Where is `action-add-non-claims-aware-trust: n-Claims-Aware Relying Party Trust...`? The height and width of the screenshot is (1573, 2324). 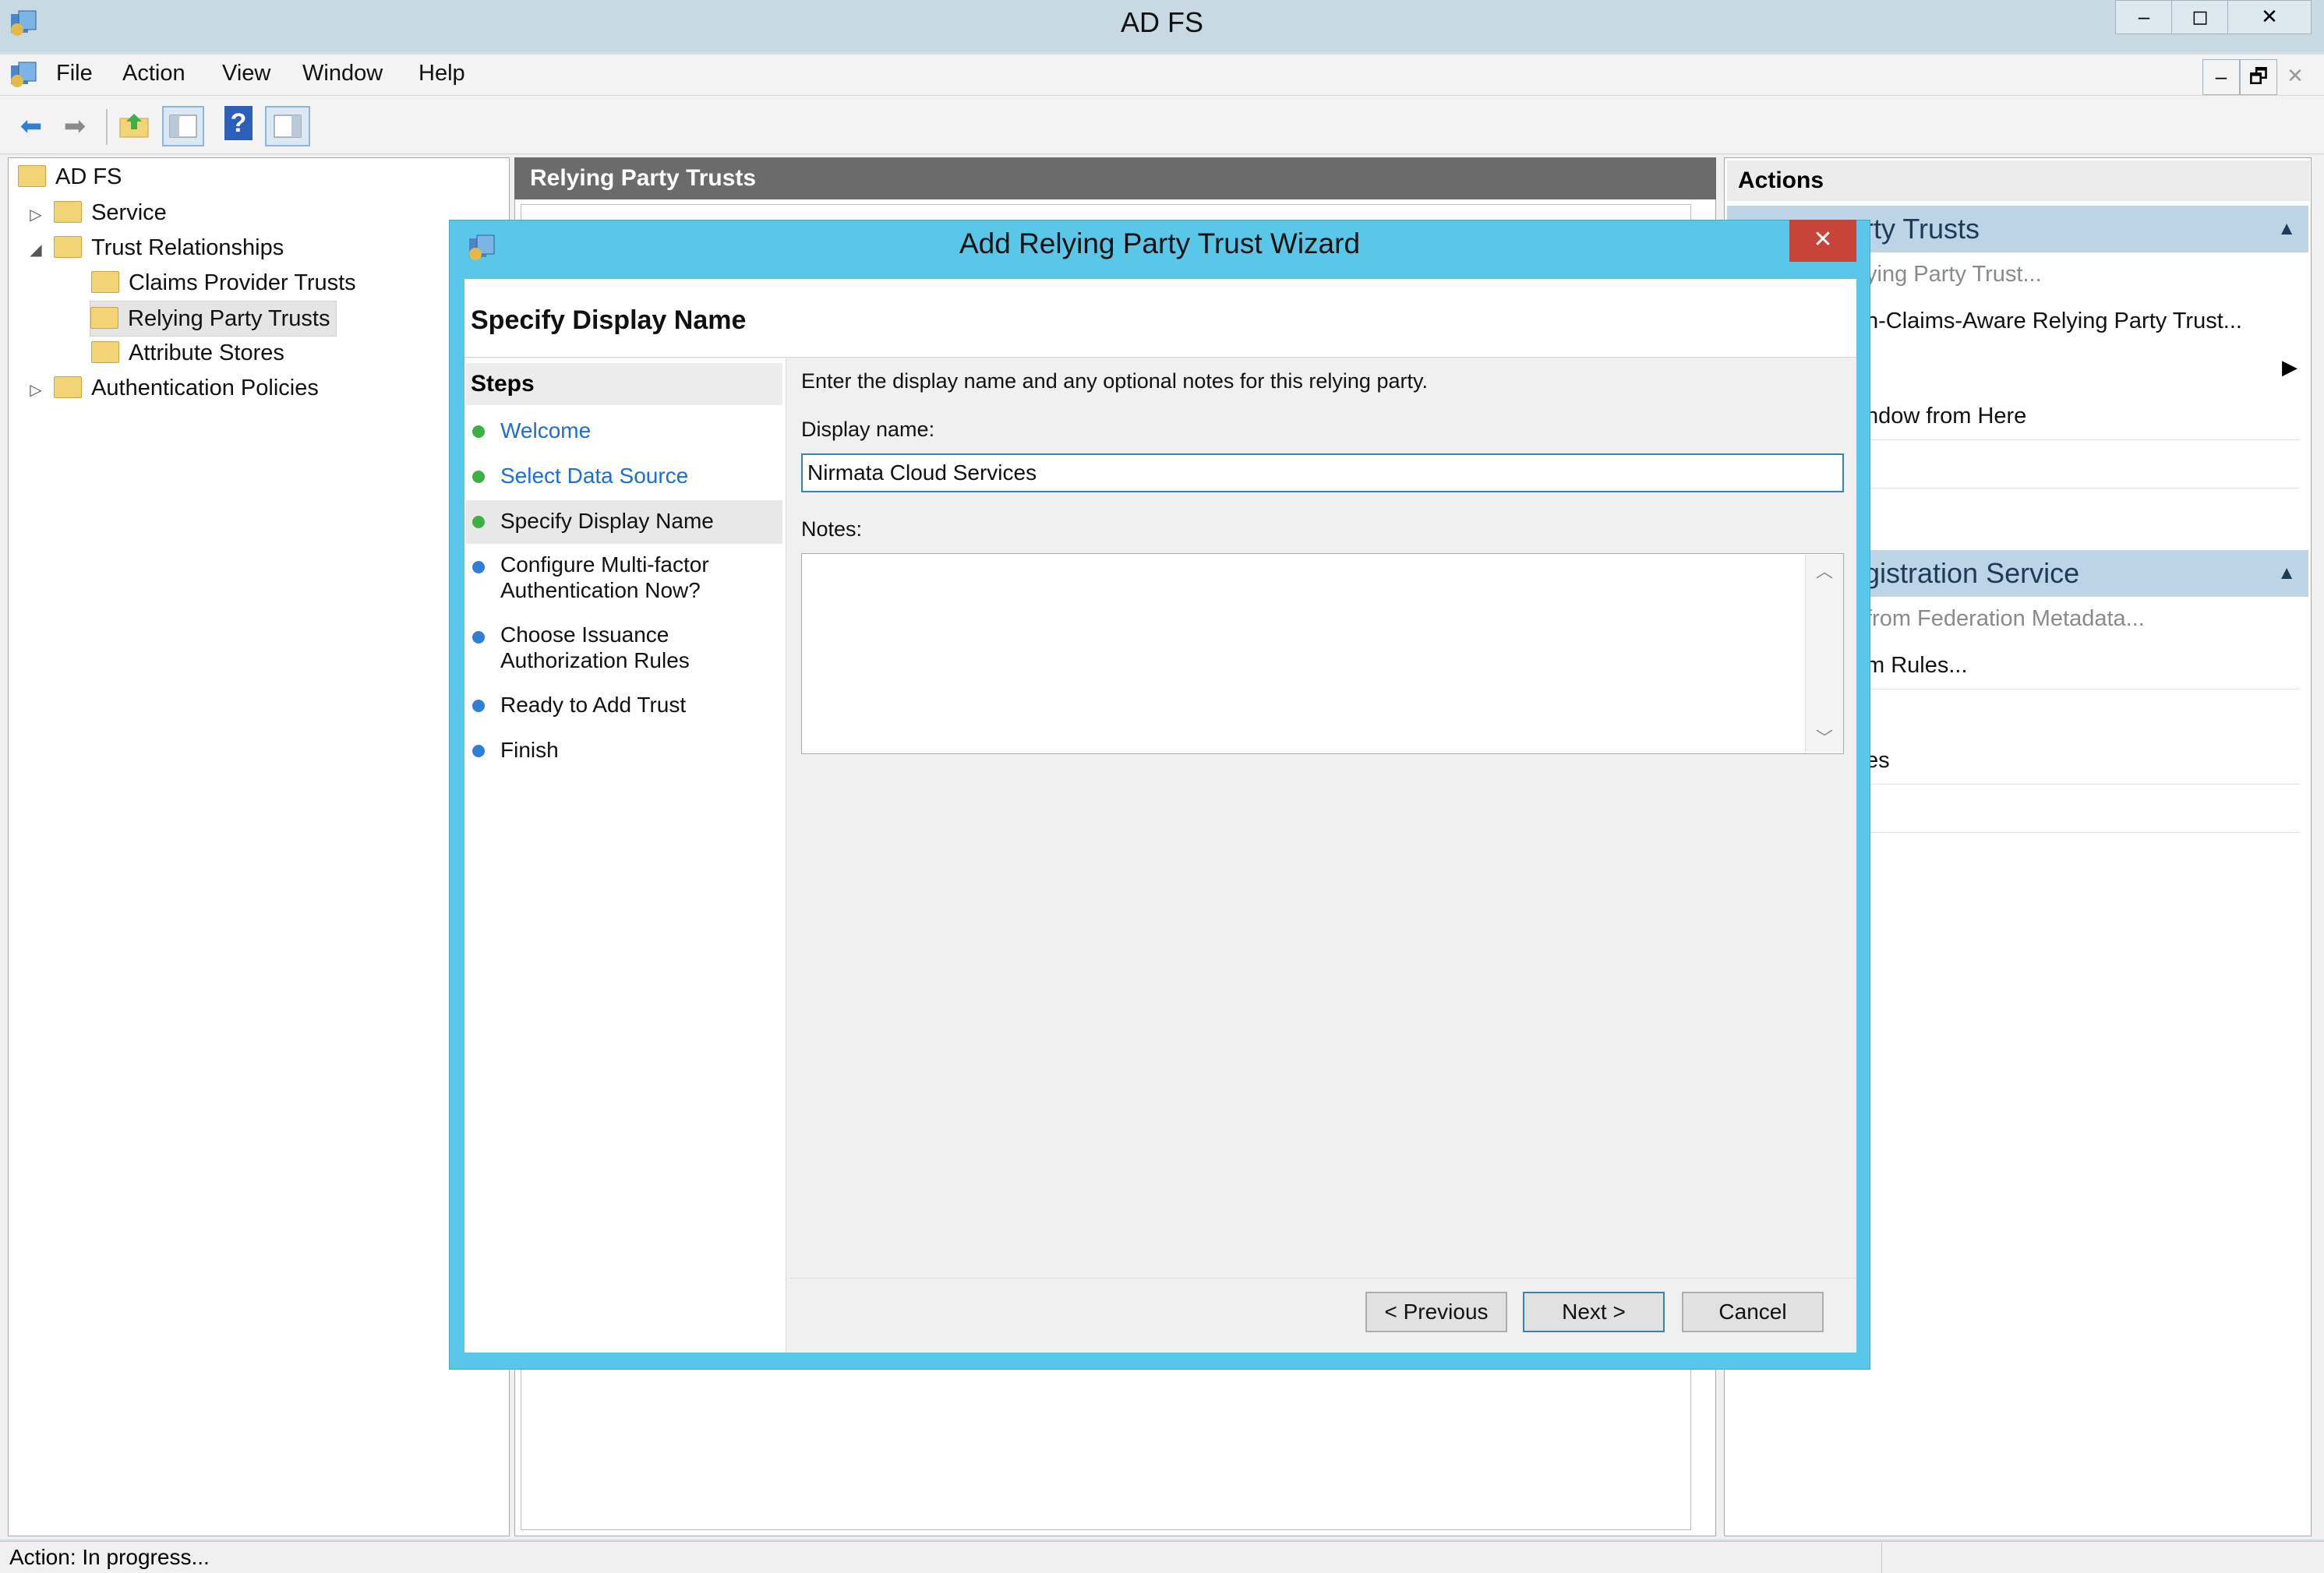
action-add-non-claims-aware-trust: n-Claims-Aware Relying Party Trust... is located at coordinates (2054, 321).